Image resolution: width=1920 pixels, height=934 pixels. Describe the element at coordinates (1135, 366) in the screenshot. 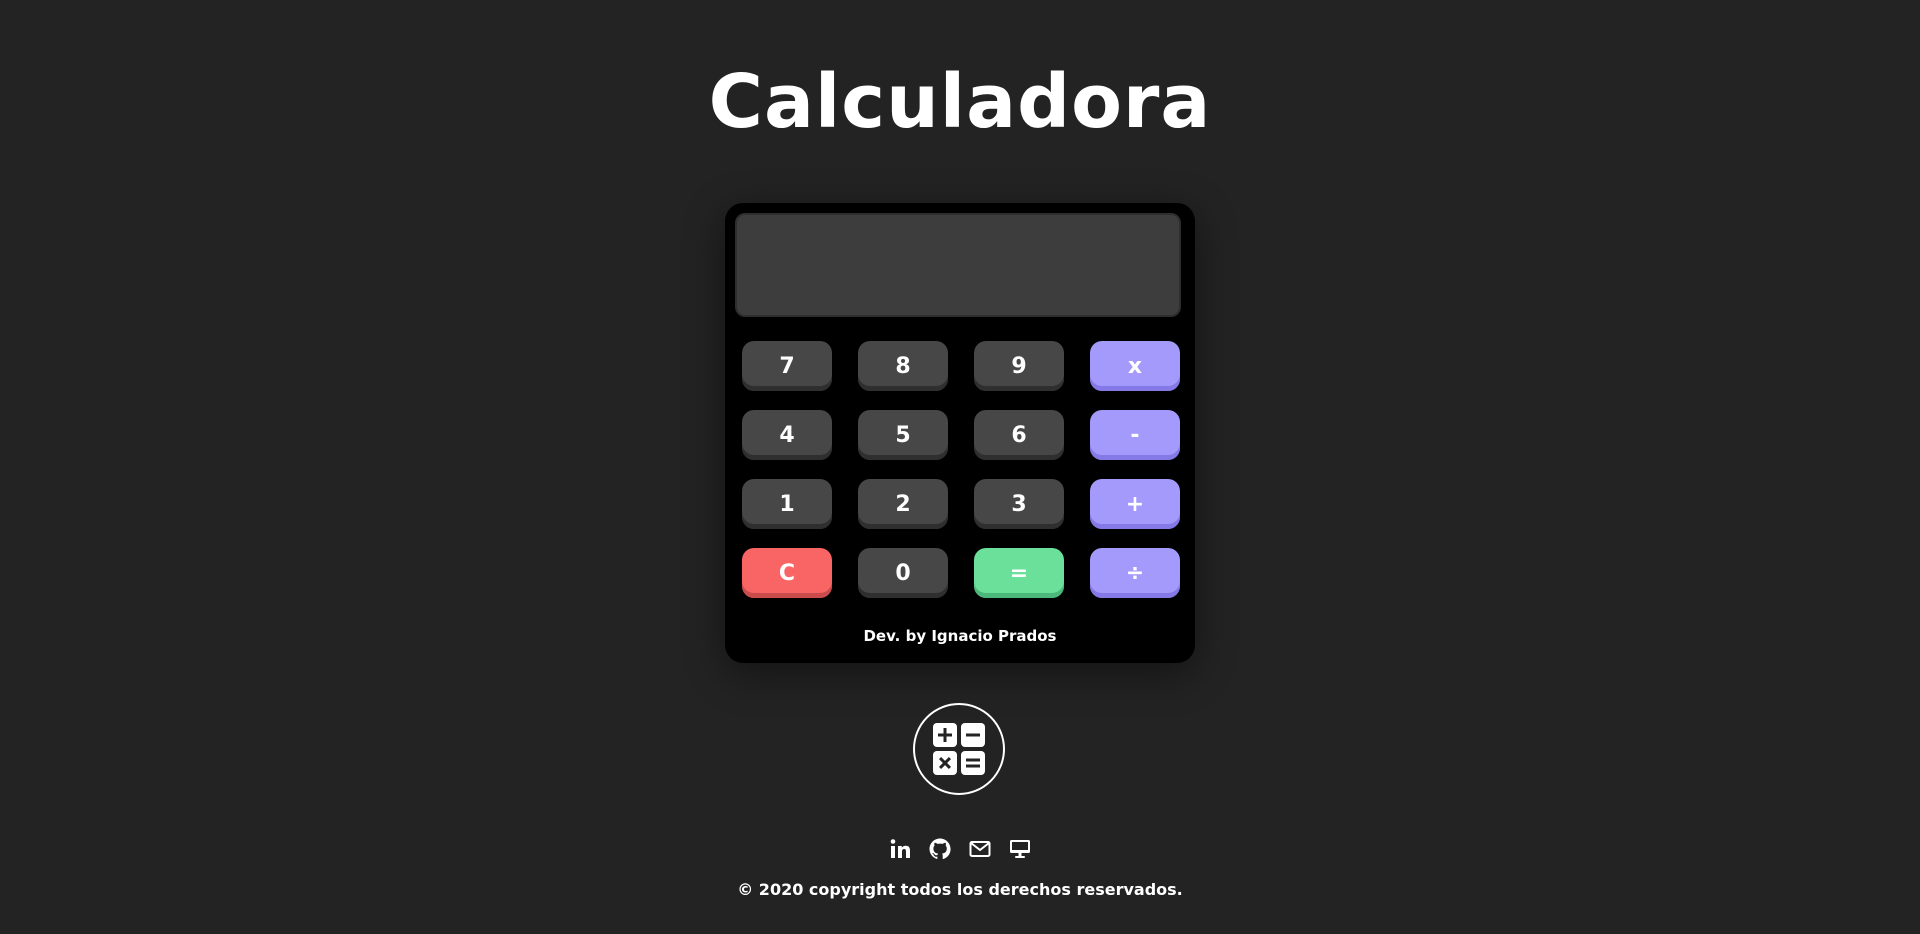

I see `key-multiply: x` at that location.